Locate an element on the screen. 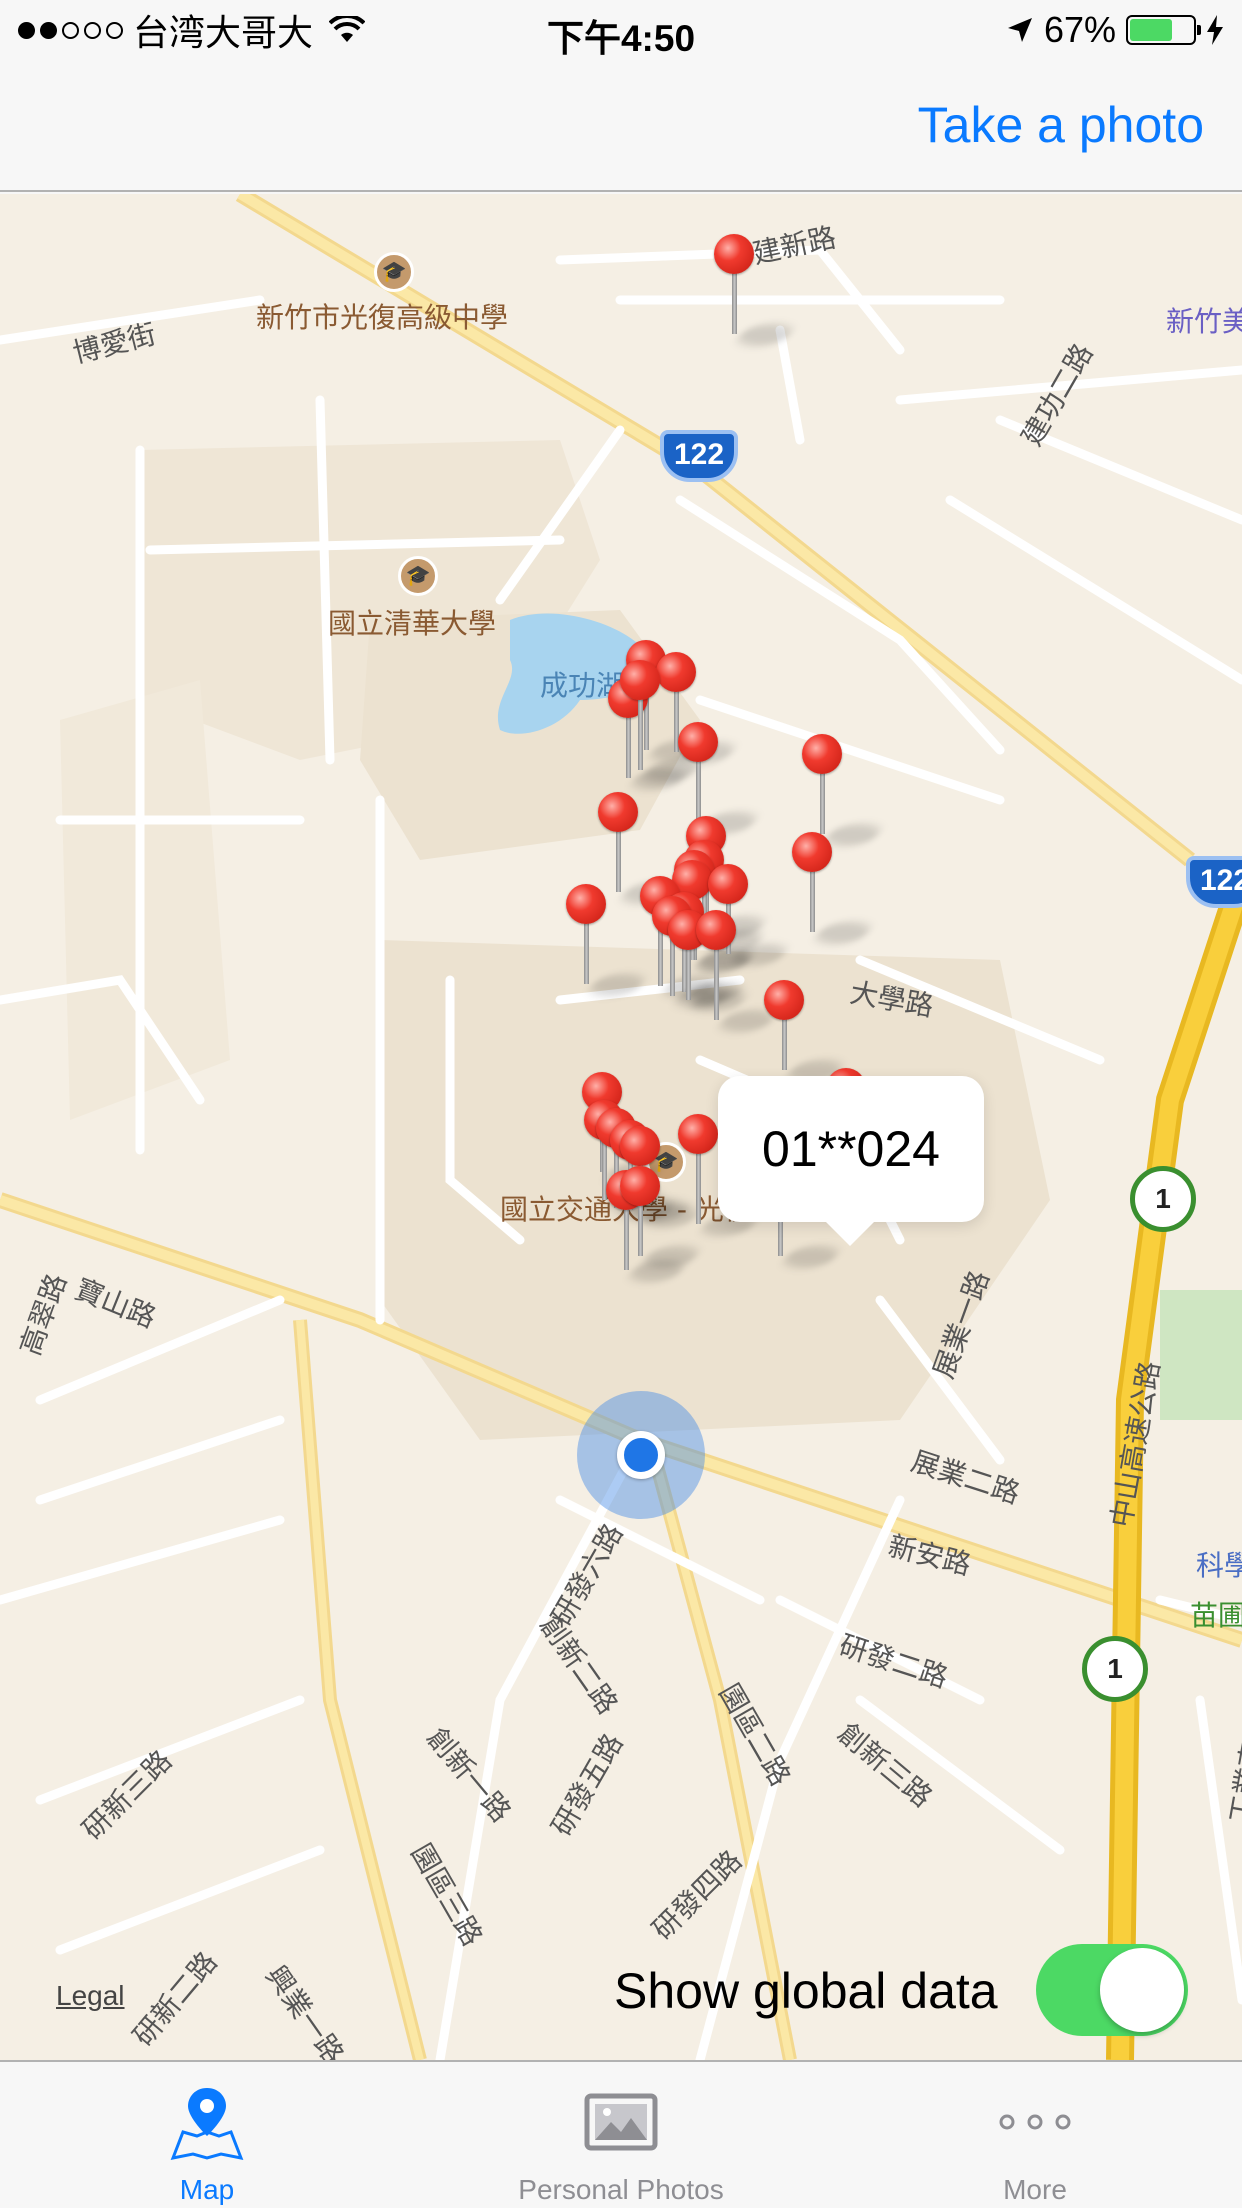  place-label: 科學 is located at coordinates (1219, 1565).